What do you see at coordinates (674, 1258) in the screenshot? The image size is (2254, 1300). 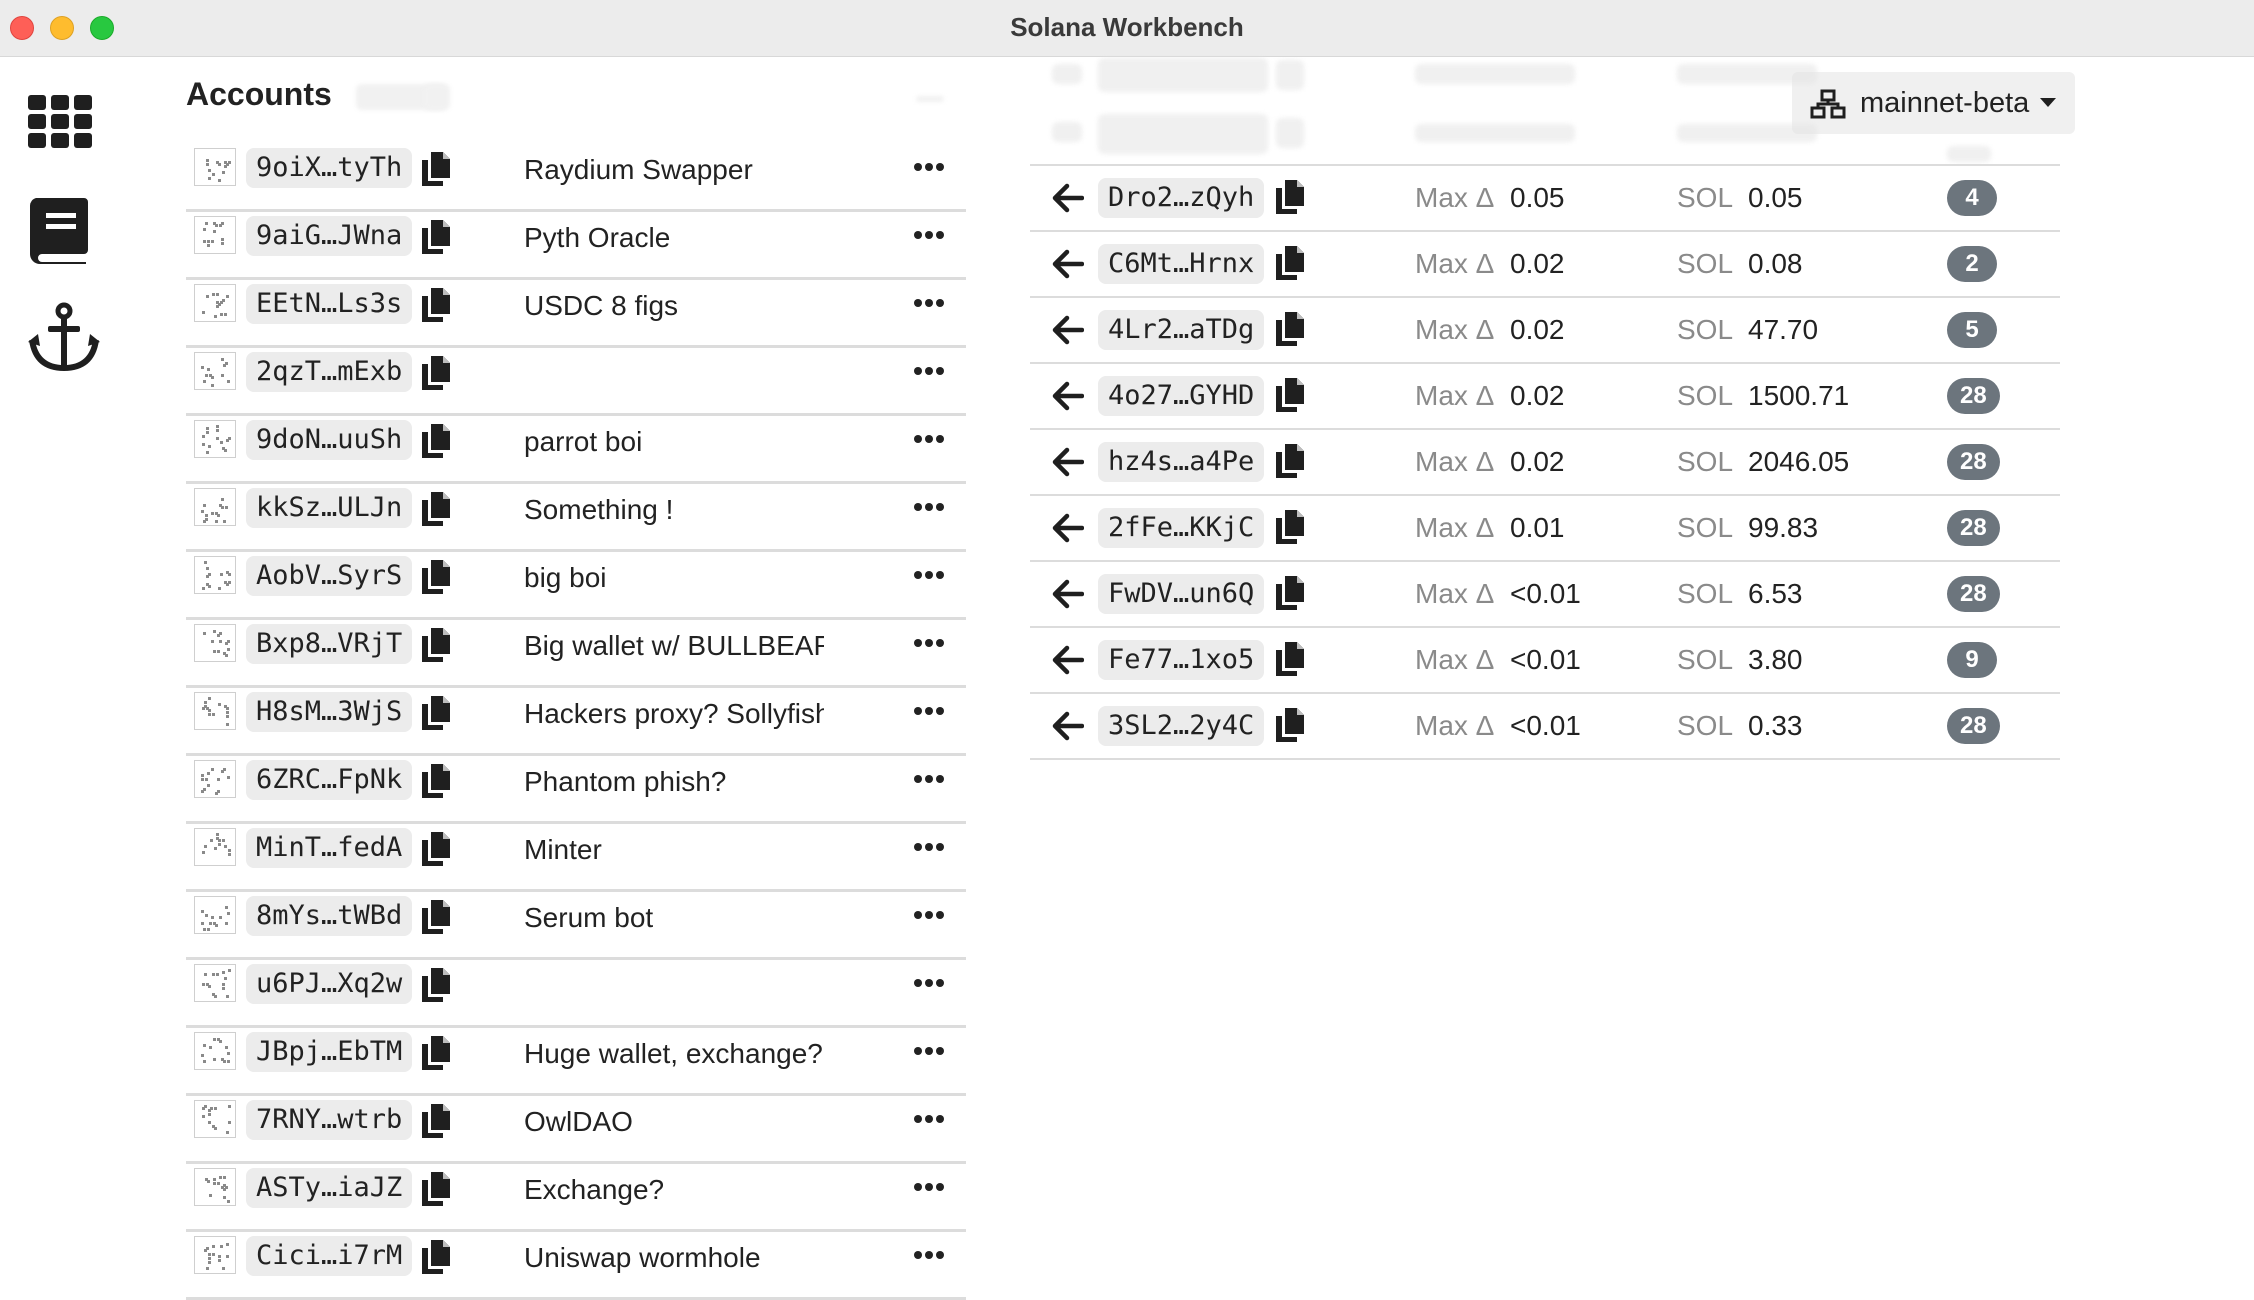 I see `account-label: Uniswap wormhole` at bounding box center [674, 1258].